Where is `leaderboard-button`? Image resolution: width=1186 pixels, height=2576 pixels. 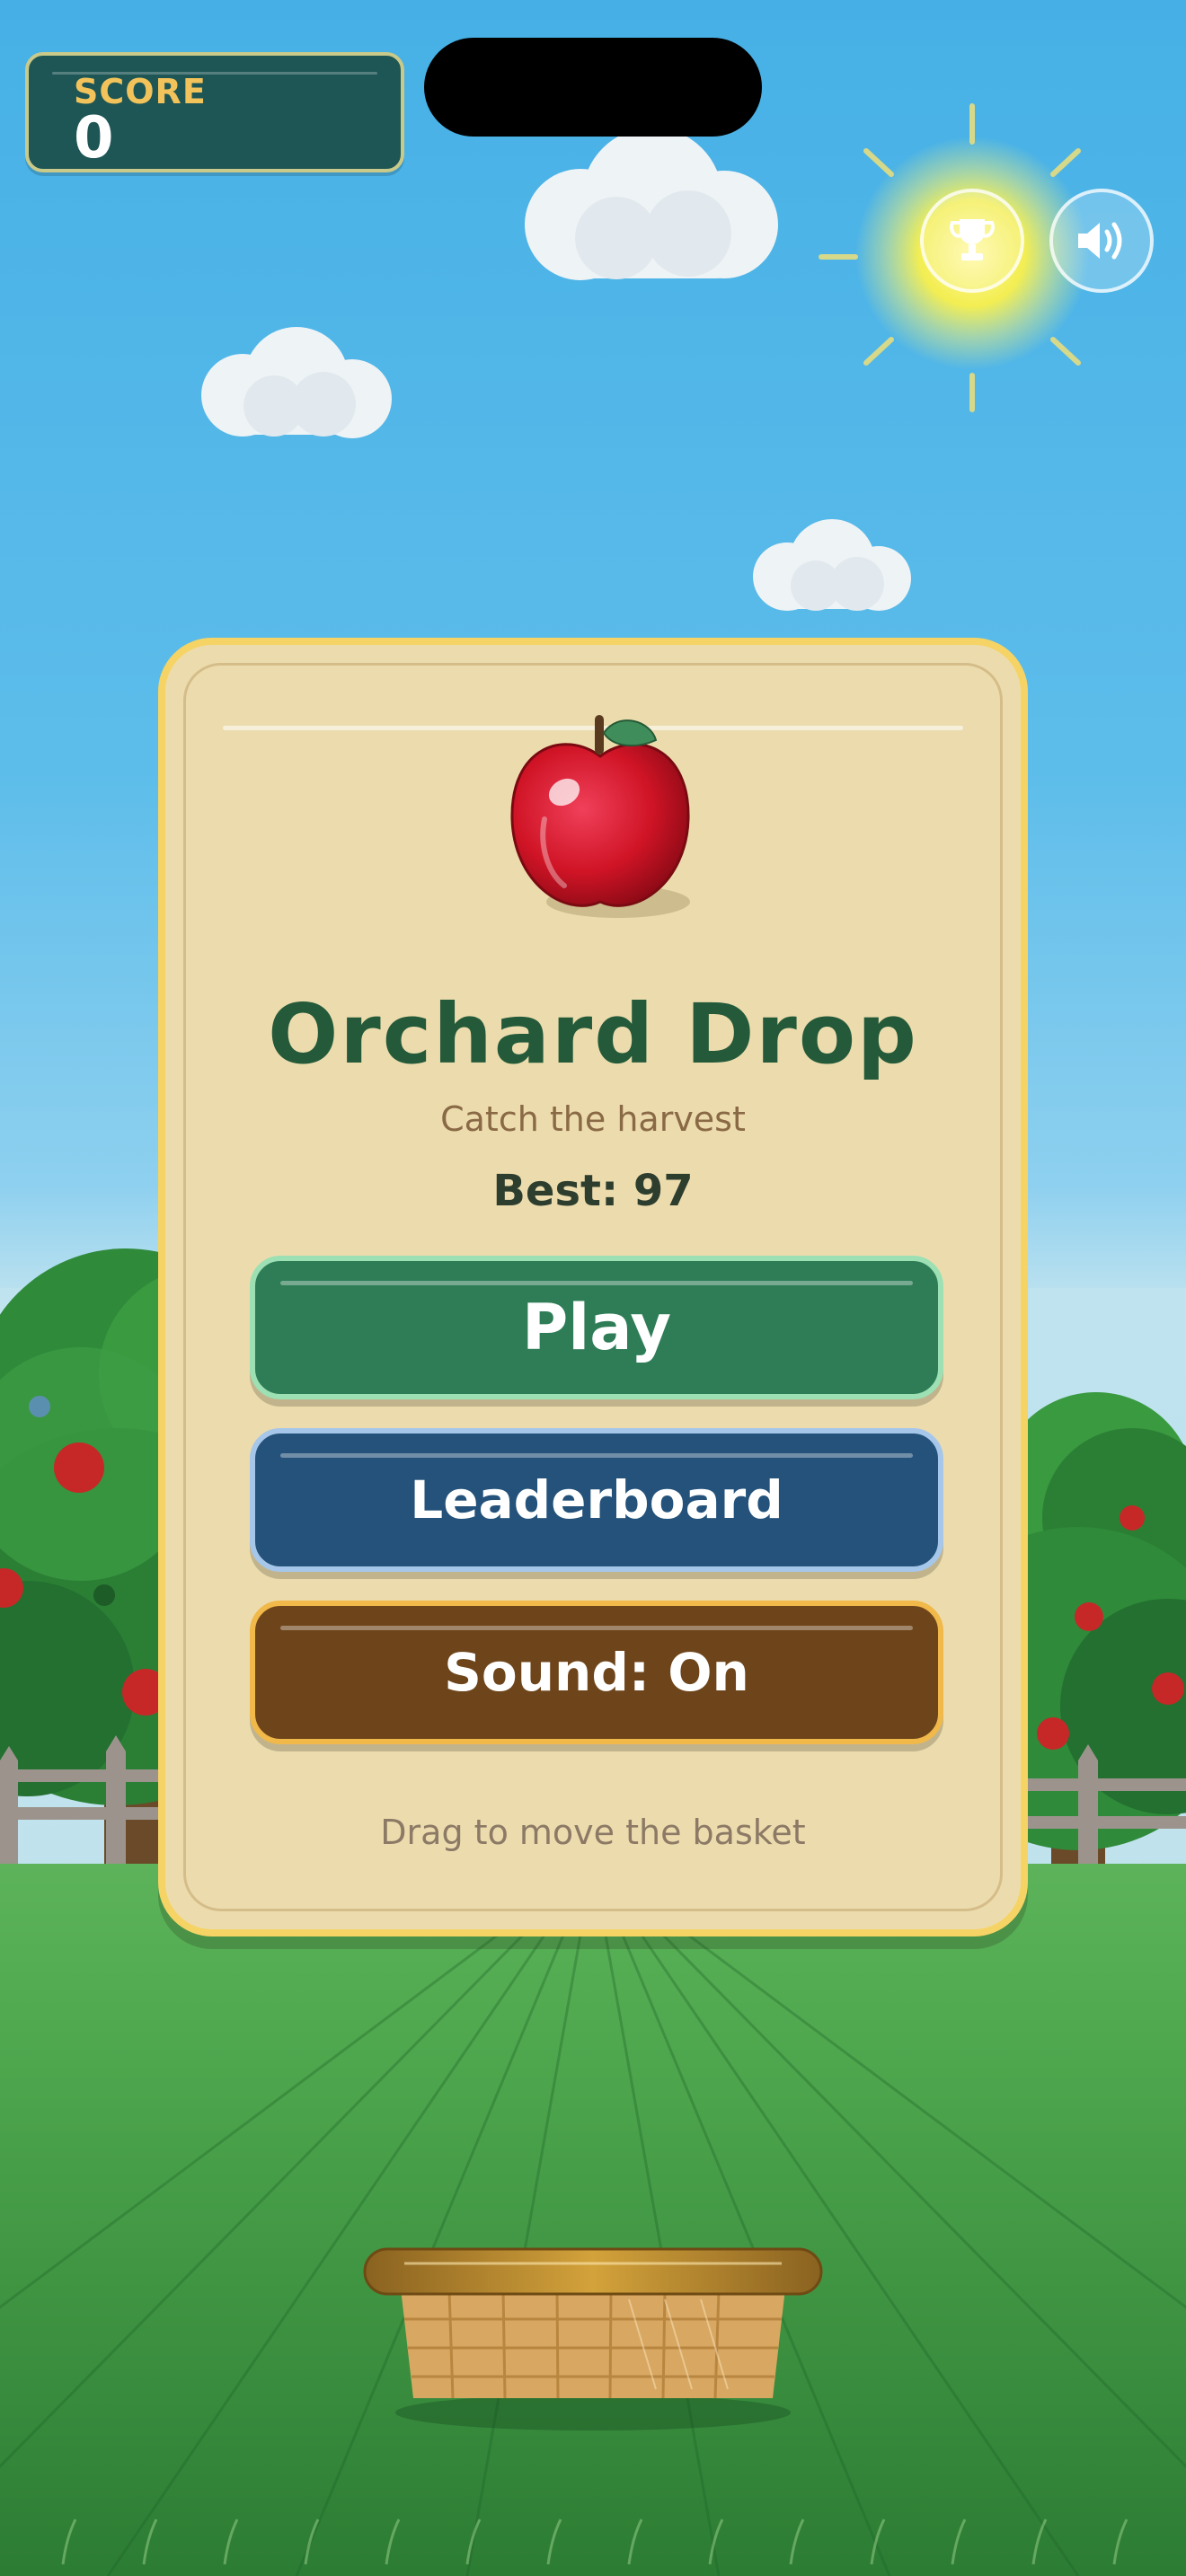 leaderboard-button is located at coordinates (972, 241).